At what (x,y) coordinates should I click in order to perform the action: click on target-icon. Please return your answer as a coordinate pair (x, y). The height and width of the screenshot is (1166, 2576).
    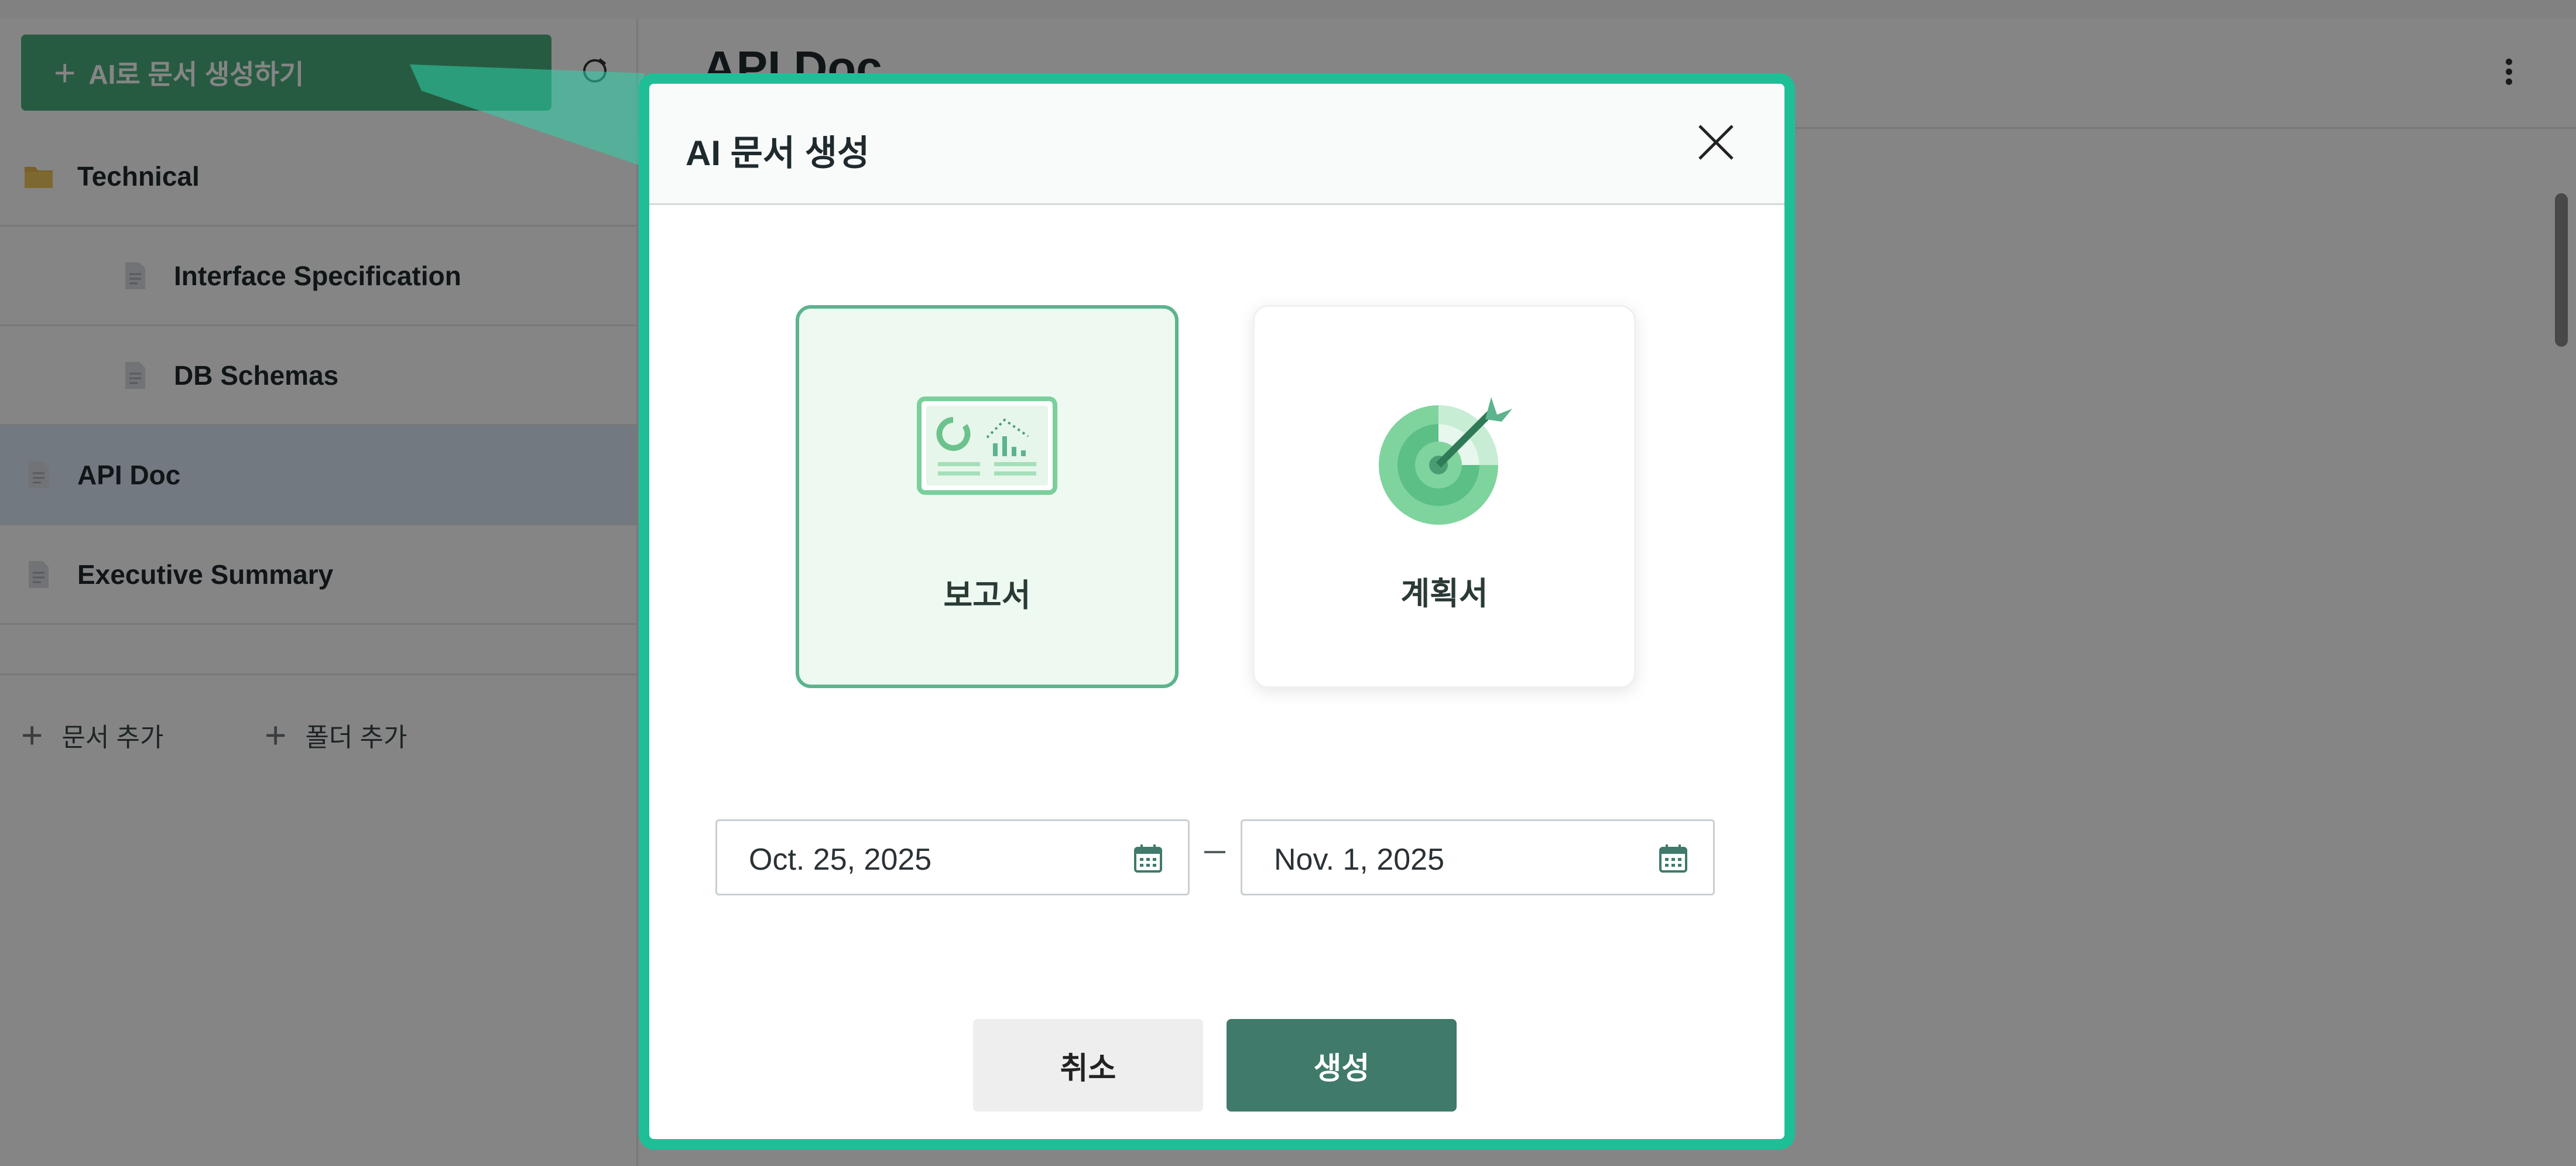
    Looking at the image, I should click on (1445, 461).